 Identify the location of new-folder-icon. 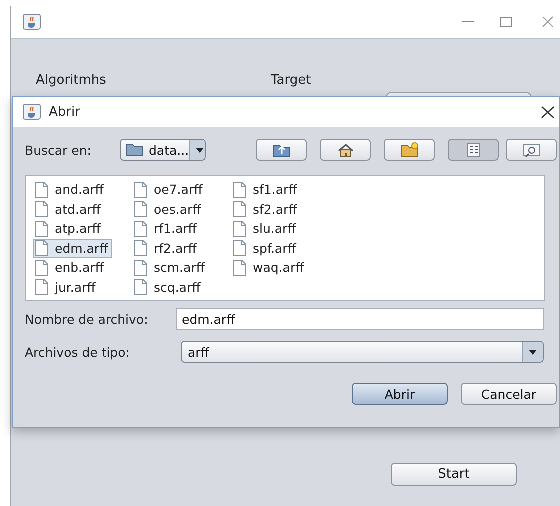
(410, 150).